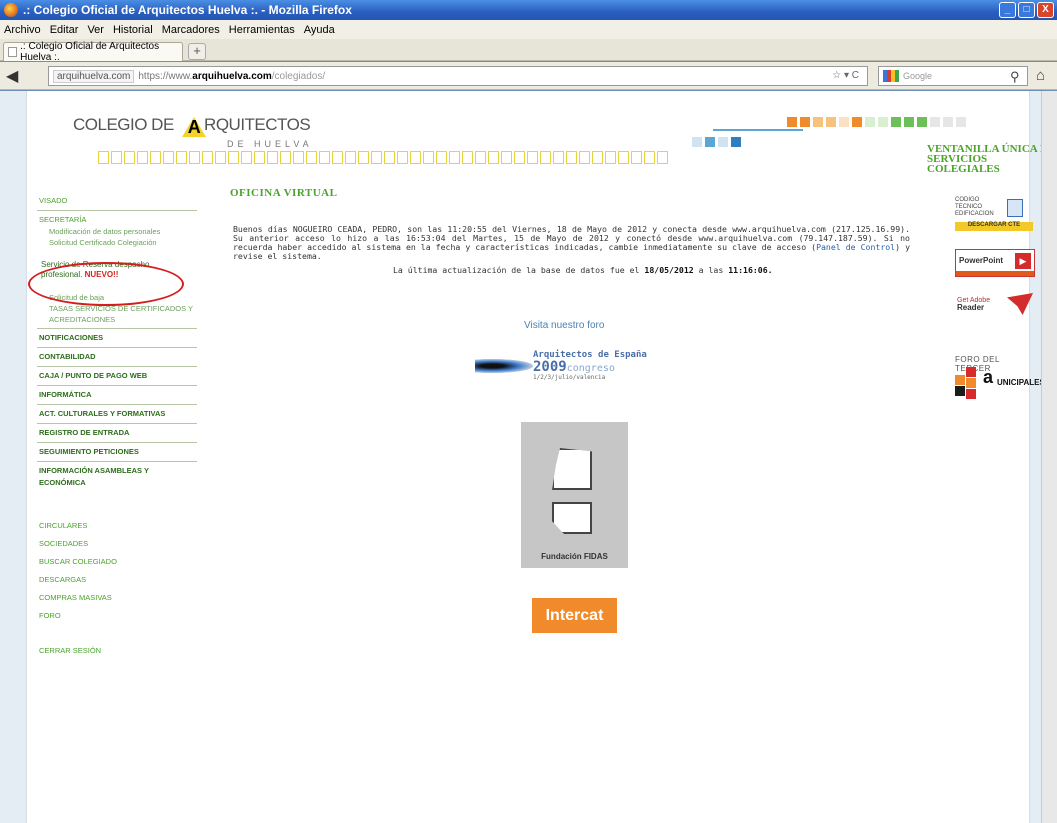 The image size is (1057, 823). I want to click on menu-herramientas: Herramientas, so click(262, 30).